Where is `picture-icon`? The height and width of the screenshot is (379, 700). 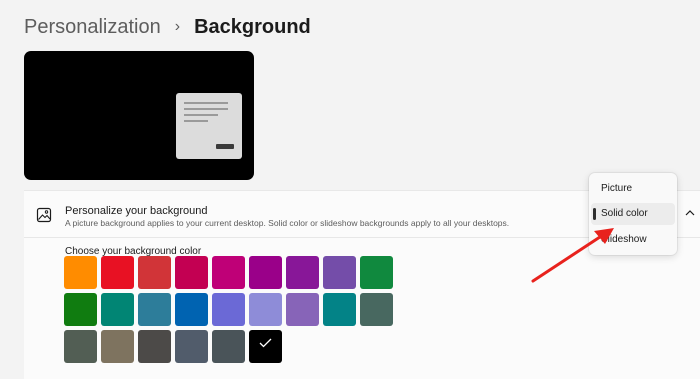 picture-icon is located at coordinates (44, 215).